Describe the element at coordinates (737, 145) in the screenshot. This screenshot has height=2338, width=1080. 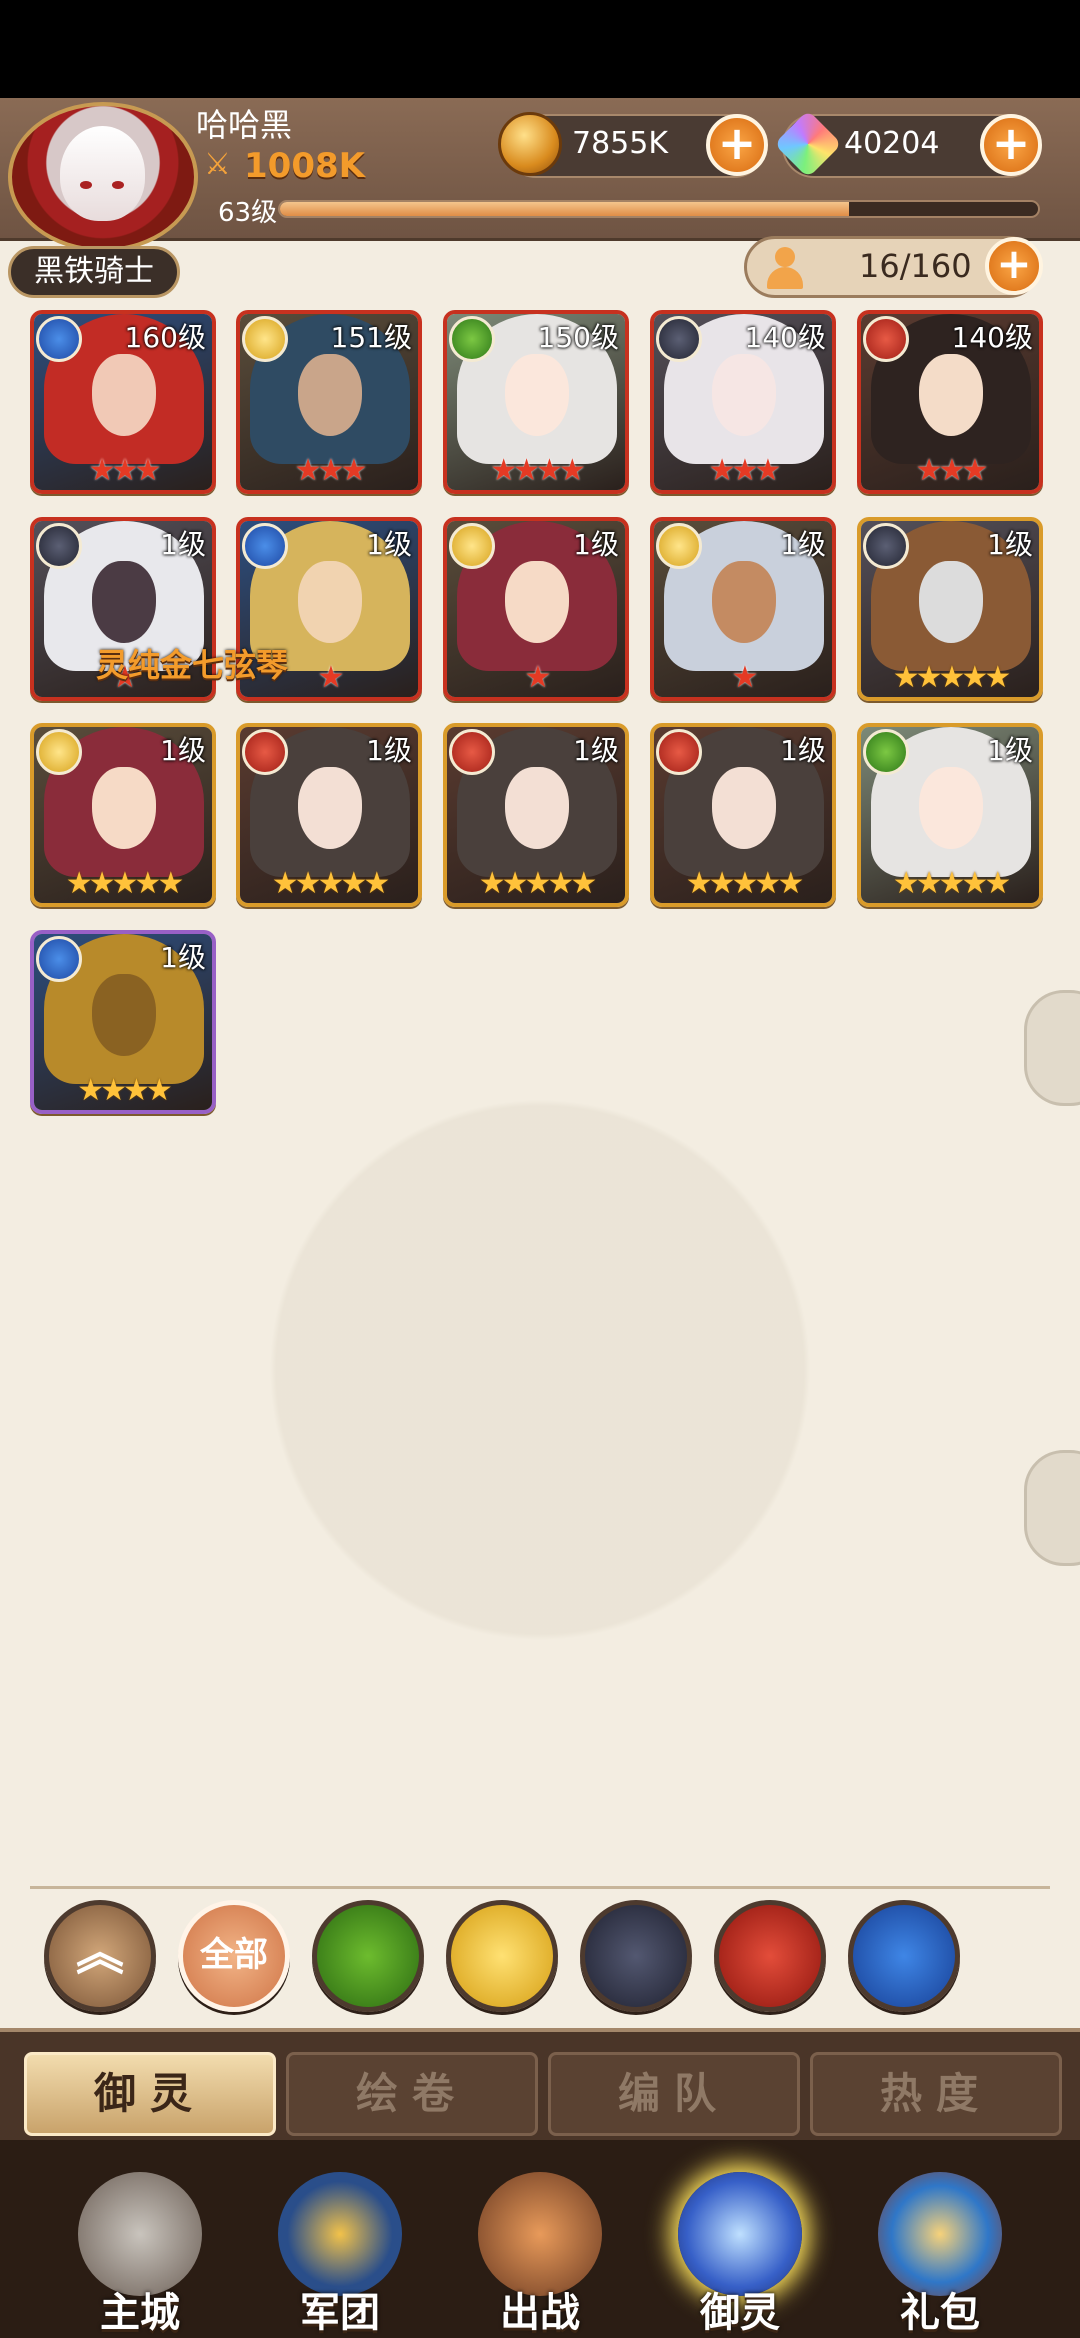
I see `add-gold-button: +` at that location.